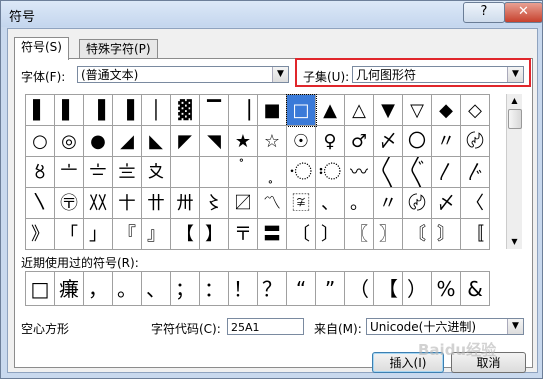  I want to click on symbol-cell: ◤, so click(185, 141).